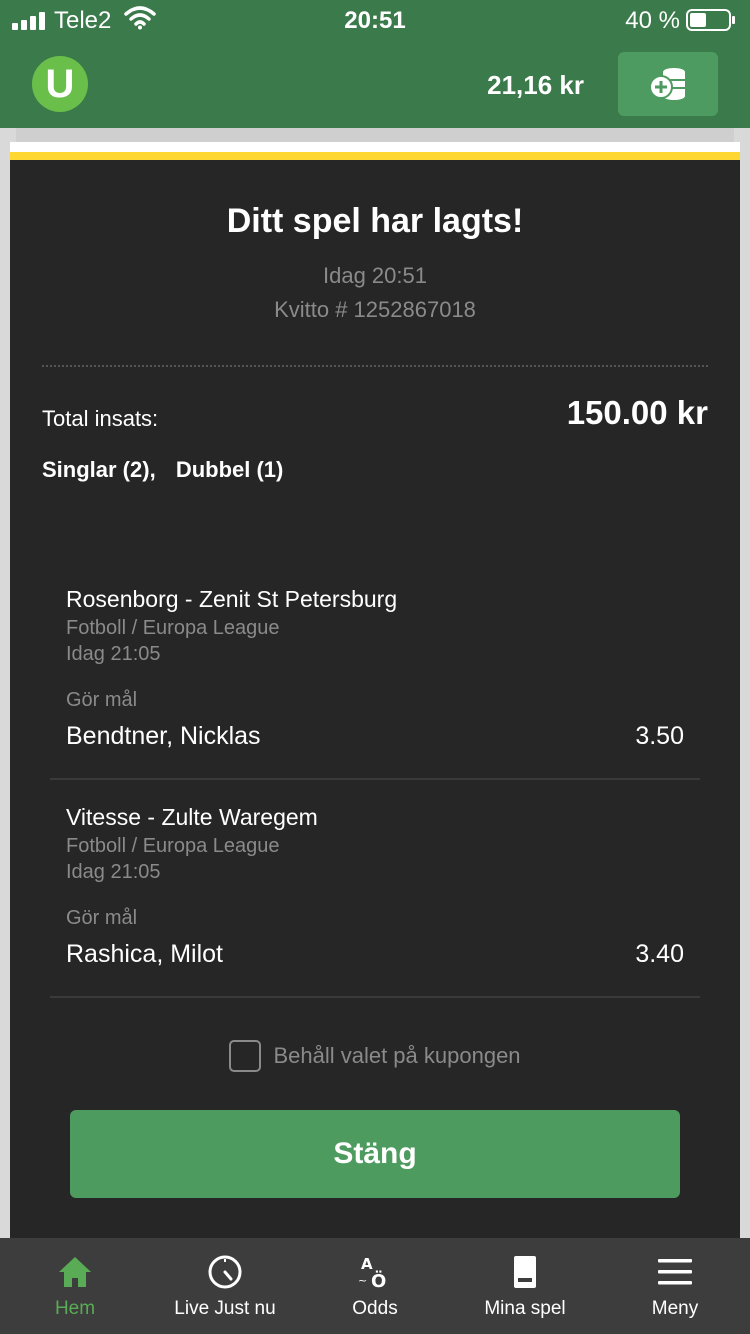 This screenshot has height=1334, width=750. I want to click on nav-label: Hem, so click(75, 1308).